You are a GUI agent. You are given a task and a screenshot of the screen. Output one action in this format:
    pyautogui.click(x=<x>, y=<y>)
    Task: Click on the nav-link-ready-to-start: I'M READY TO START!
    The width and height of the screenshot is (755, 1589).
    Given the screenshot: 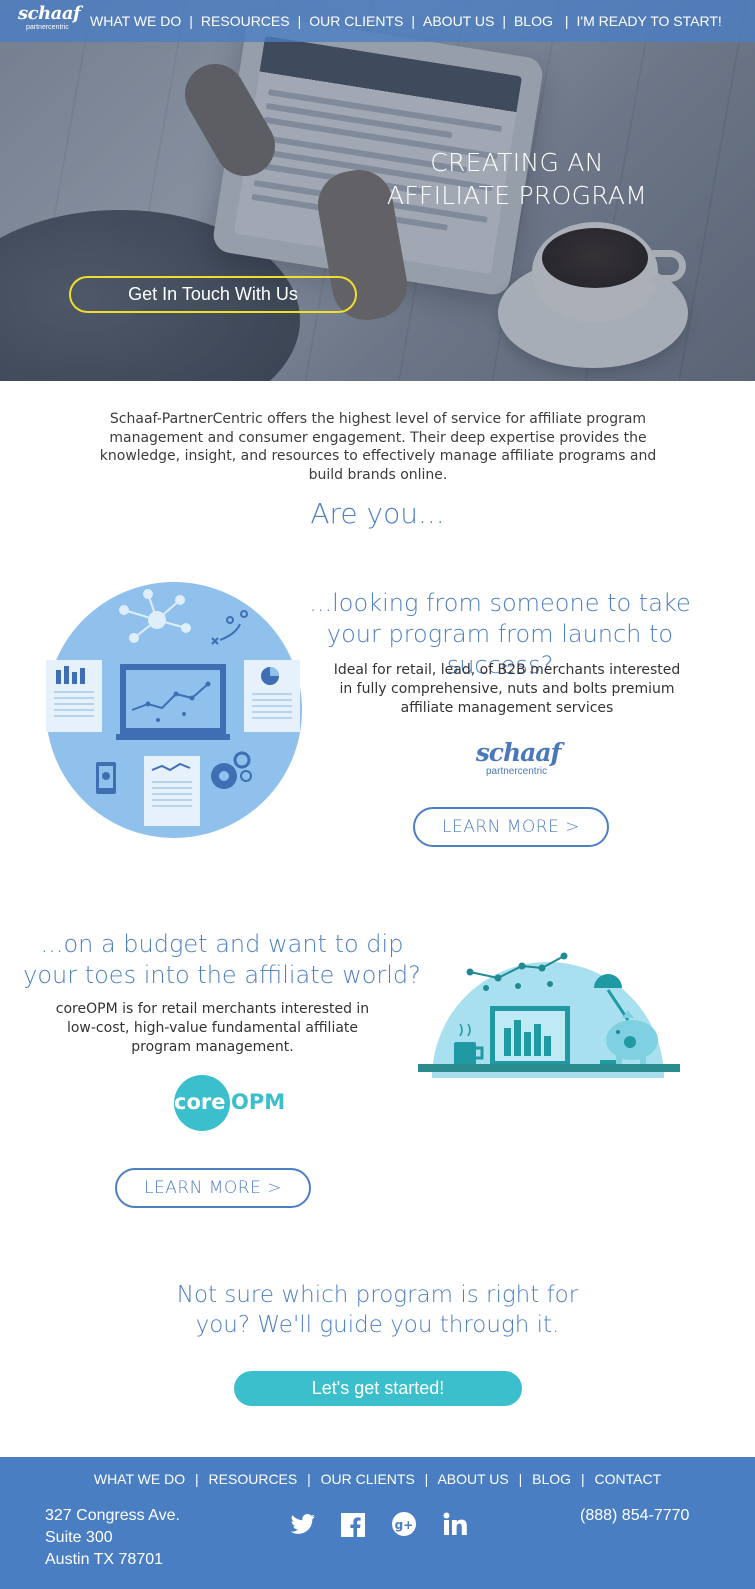 What is the action you would take?
    pyautogui.click(x=649, y=21)
    